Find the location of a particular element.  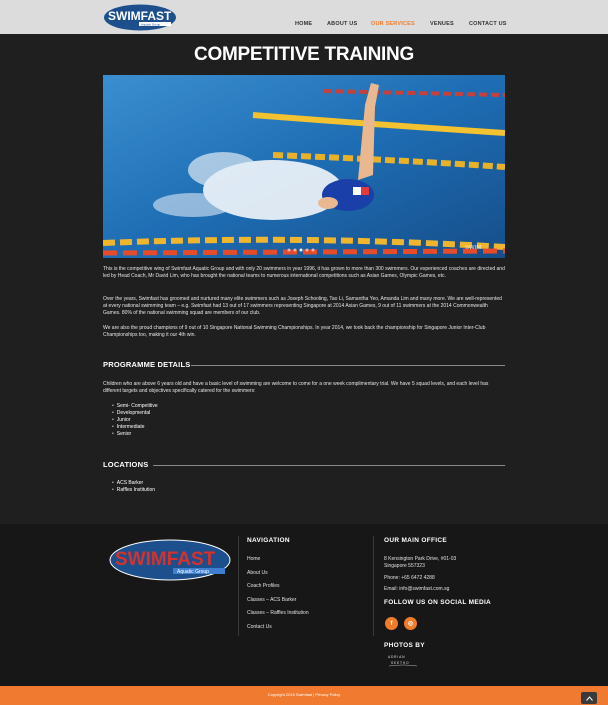

footer-nav-heading: NAVIGATION is located at coordinates (268, 540).